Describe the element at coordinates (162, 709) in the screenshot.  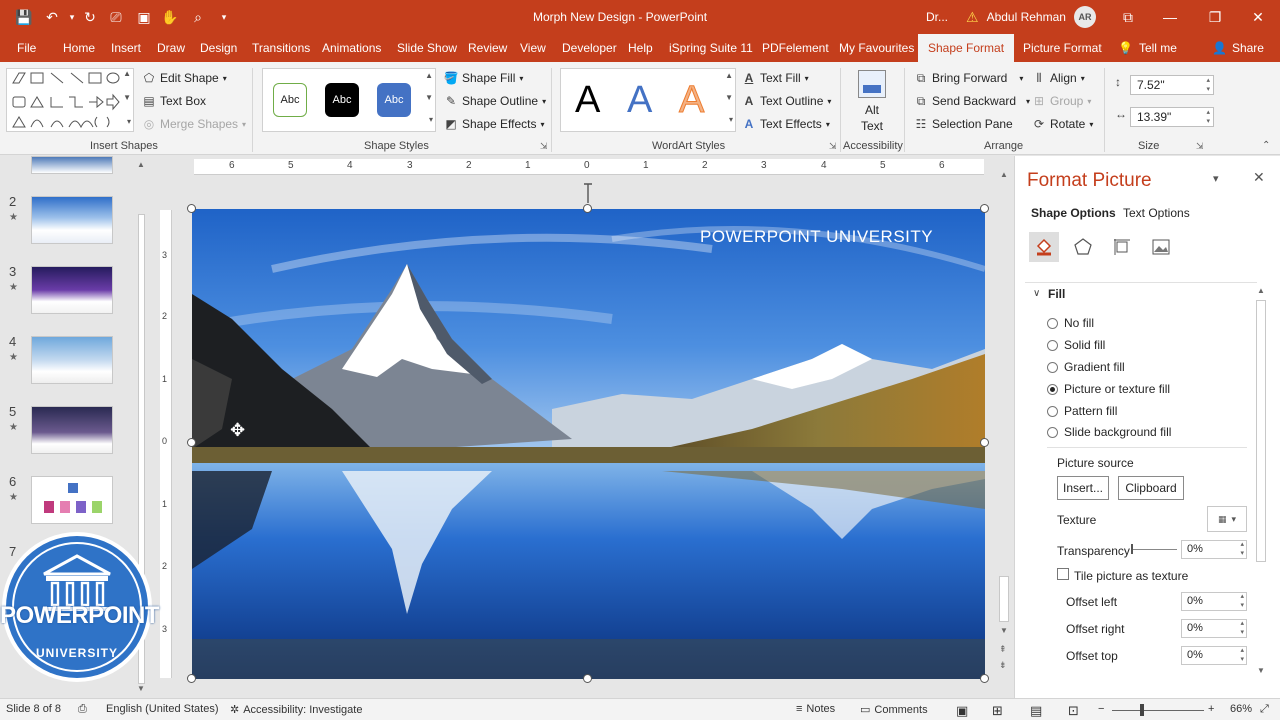
I see `language-indicator: English (United States)` at that location.